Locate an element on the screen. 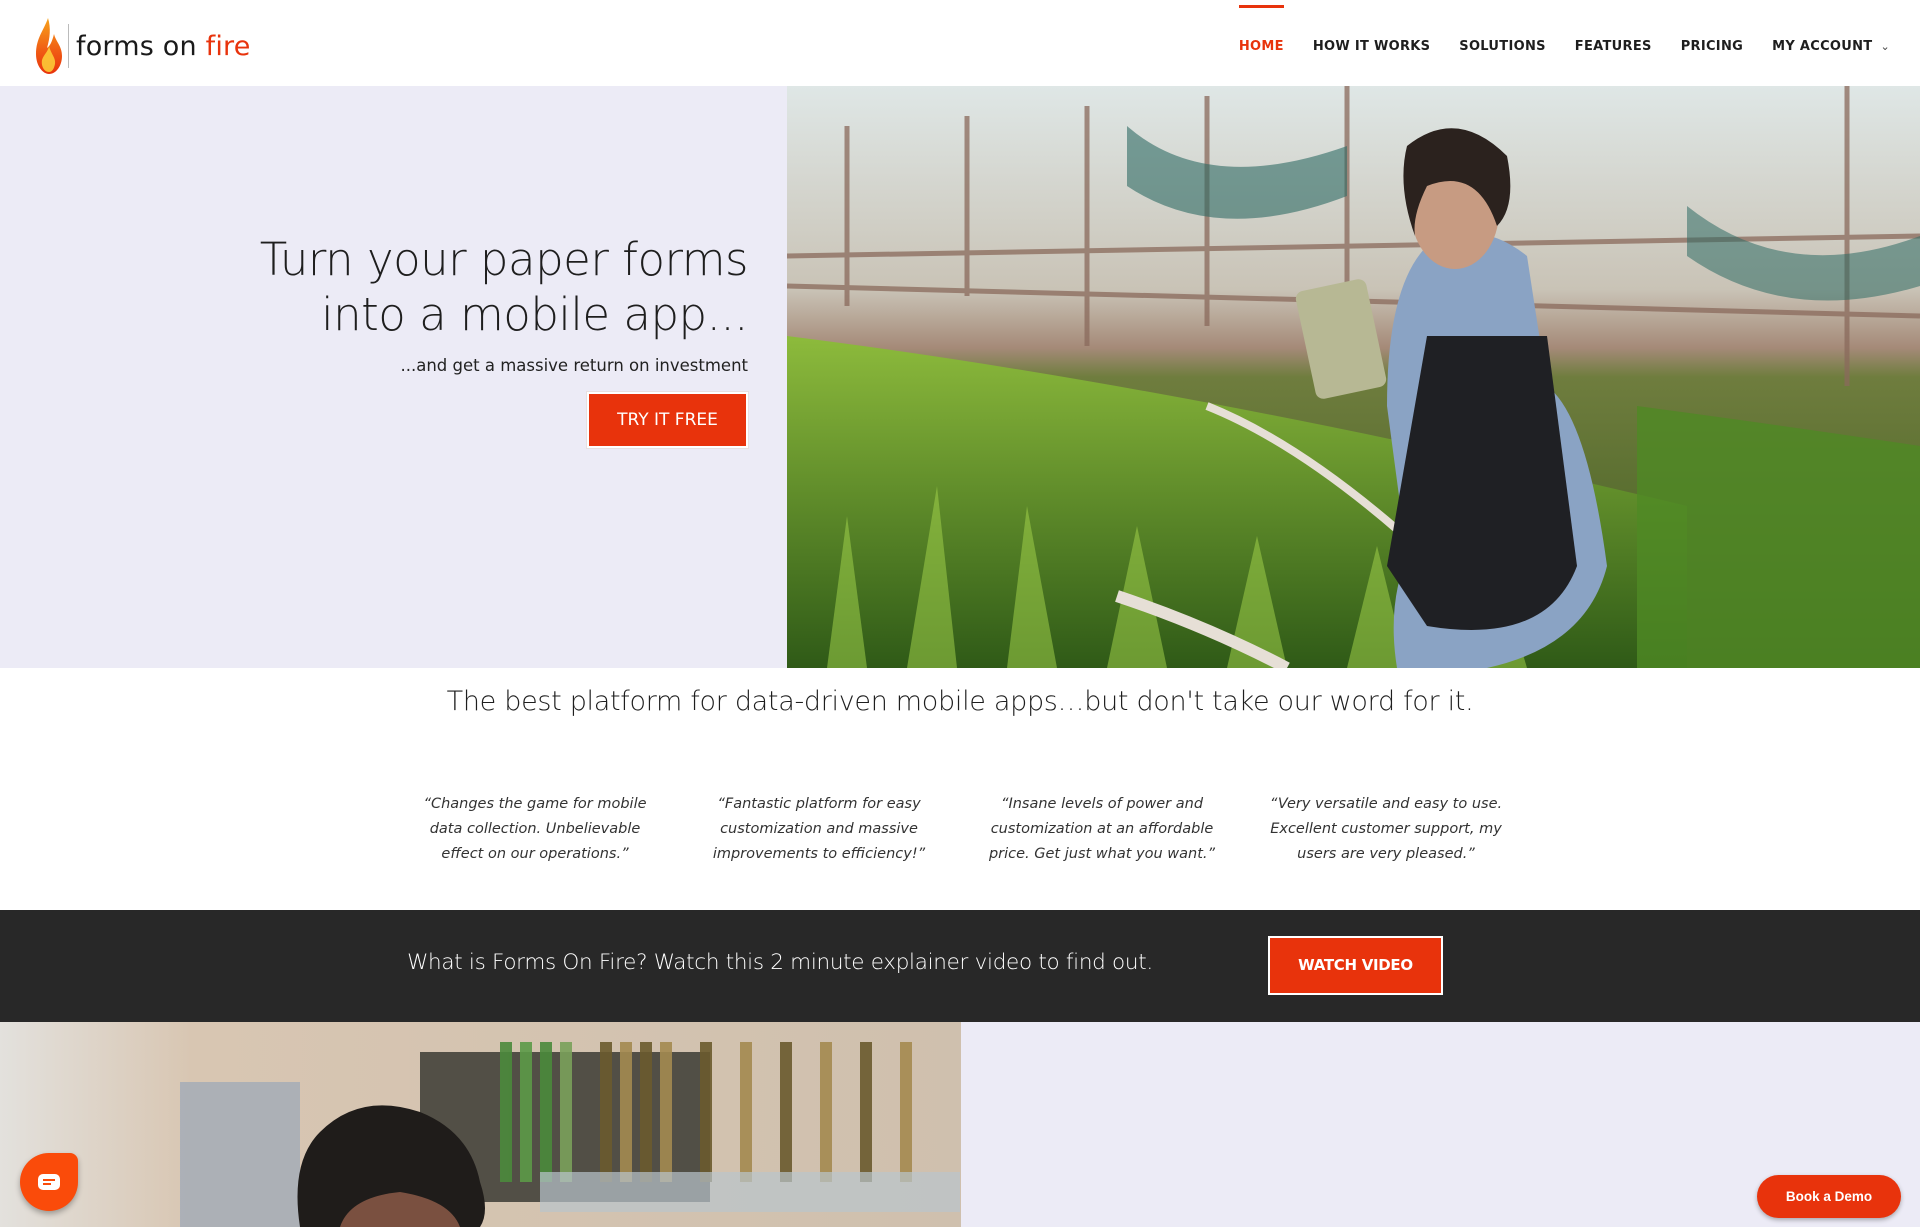 Image resolution: width=1920 pixels, height=1227 pixels. nav-home: HOME is located at coordinates (1261, 43).